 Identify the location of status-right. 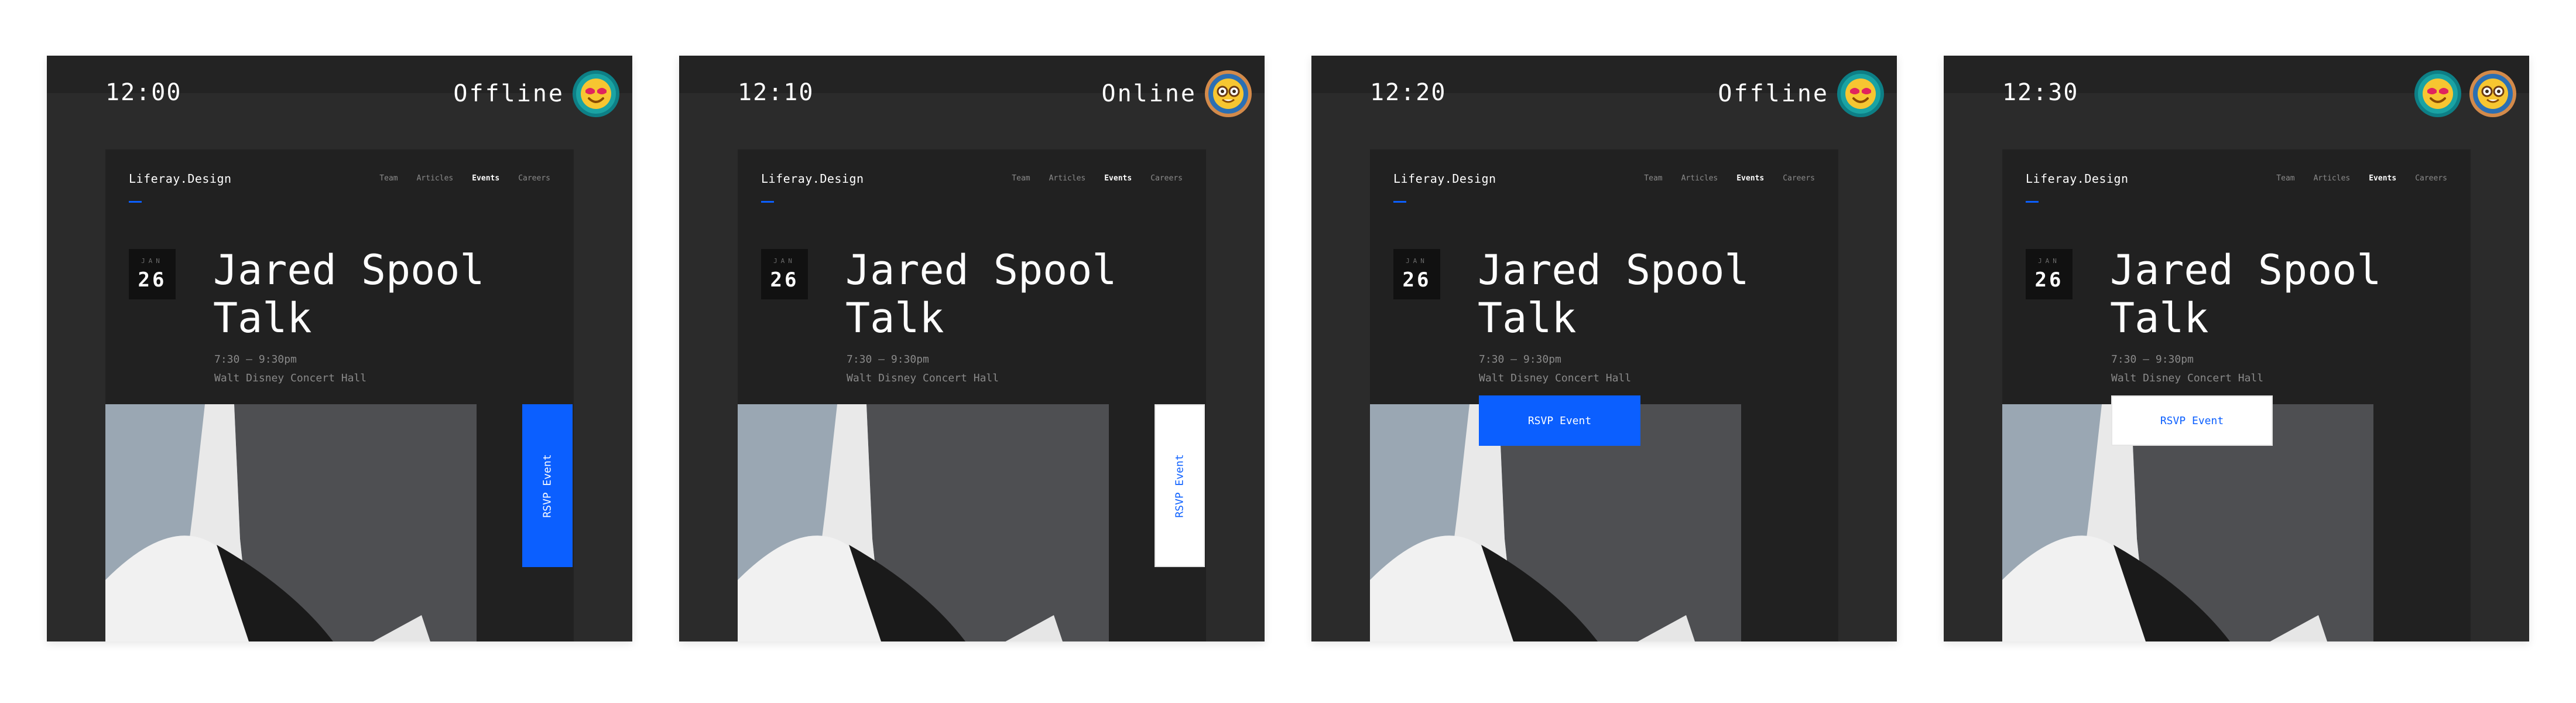
(2461, 94).